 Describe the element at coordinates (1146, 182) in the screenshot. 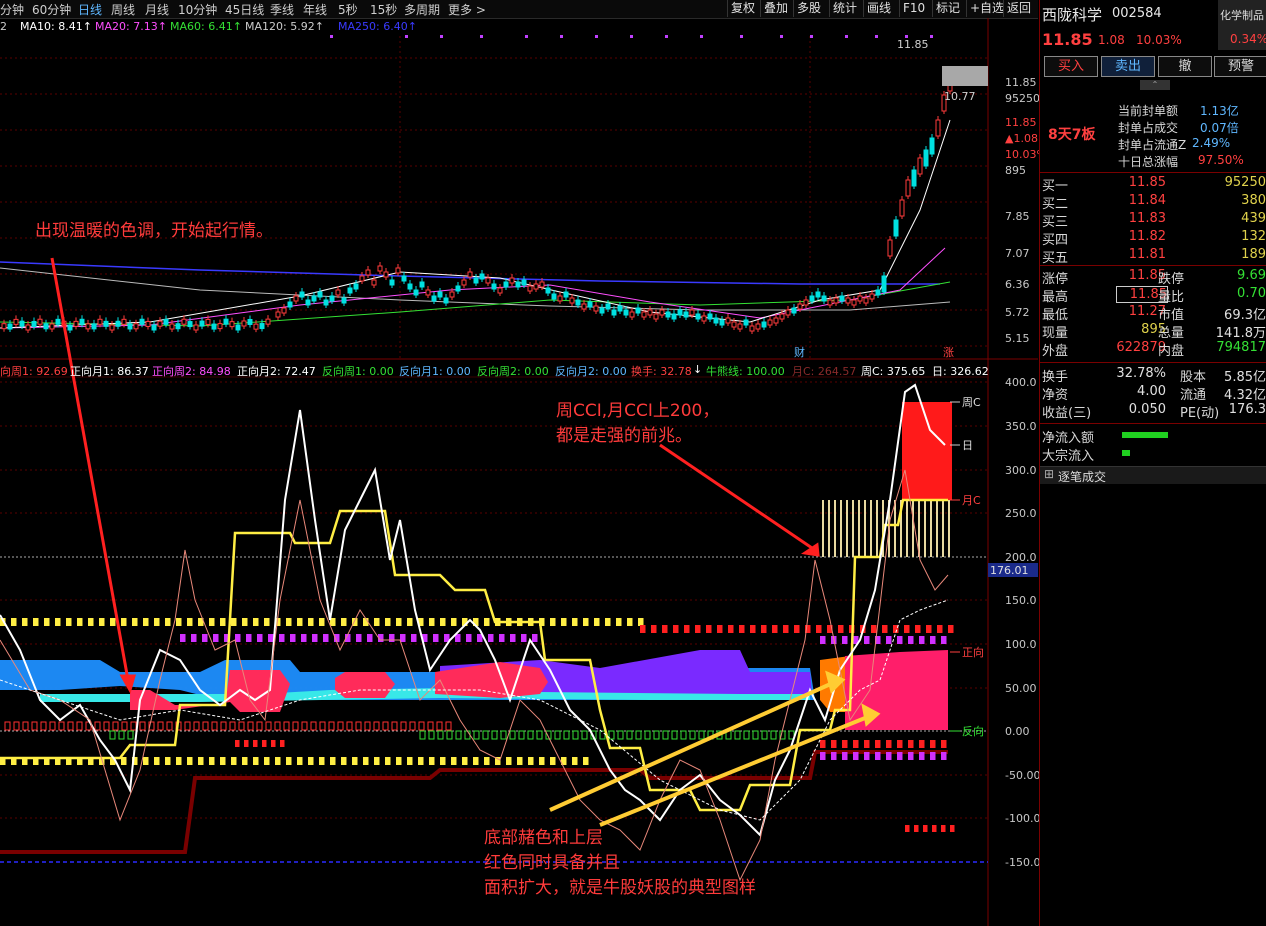

I see `bid-price: 11.85` at that location.